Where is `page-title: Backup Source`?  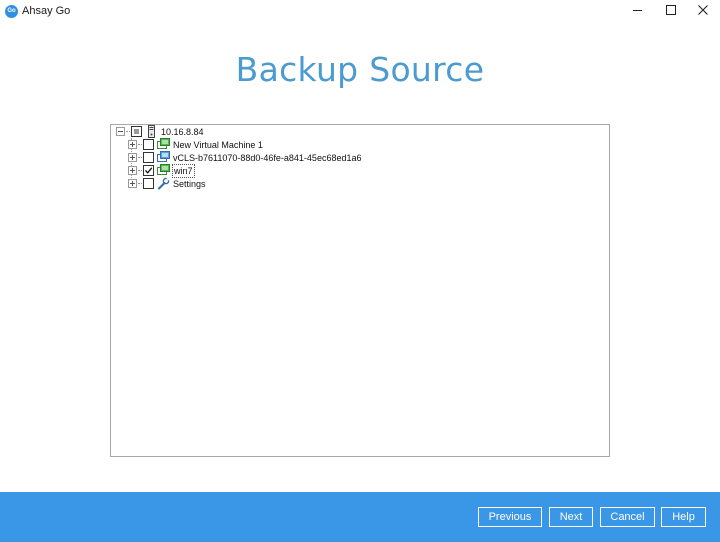
page-title: Backup Source is located at coordinates (360, 69).